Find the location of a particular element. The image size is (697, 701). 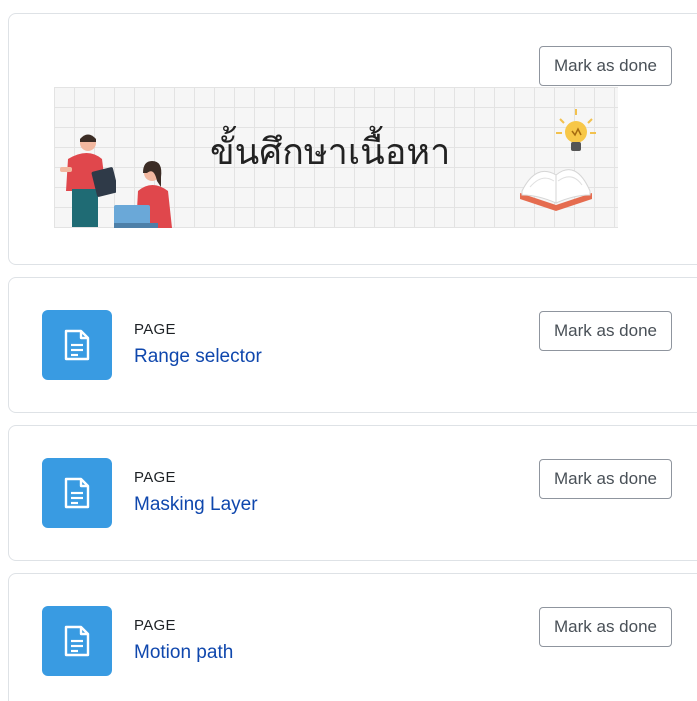

activity-link: Motion path is located at coordinates (183, 653).